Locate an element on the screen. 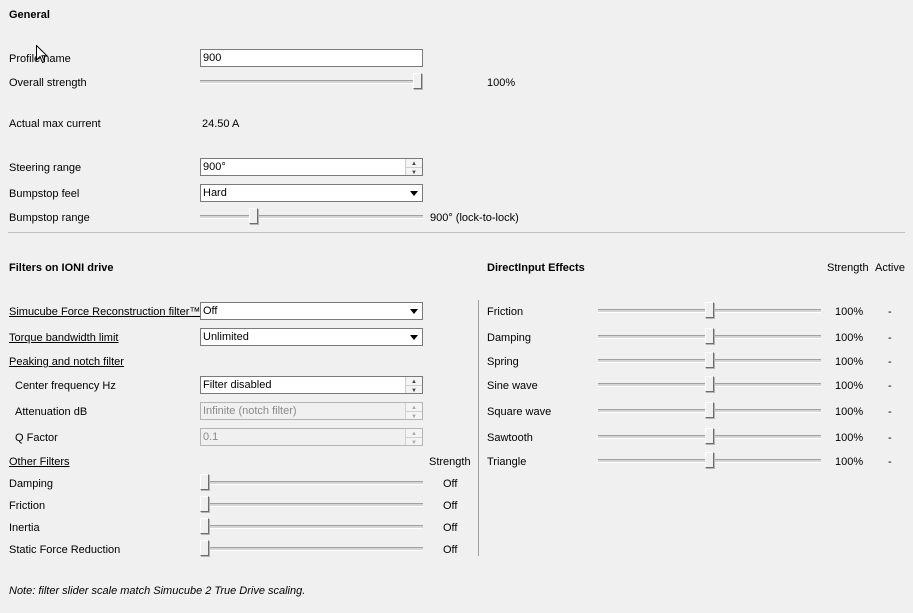 This screenshot has height=613, width=913. other-filter-label: Static Force Reduction is located at coordinates (65, 550).